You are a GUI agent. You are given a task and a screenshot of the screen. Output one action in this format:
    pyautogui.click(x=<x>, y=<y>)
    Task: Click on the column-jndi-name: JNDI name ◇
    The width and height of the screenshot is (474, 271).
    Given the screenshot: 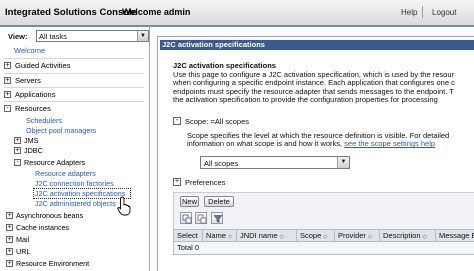 What is the action you would take?
    pyautogui.click(x=267, y=235)
    